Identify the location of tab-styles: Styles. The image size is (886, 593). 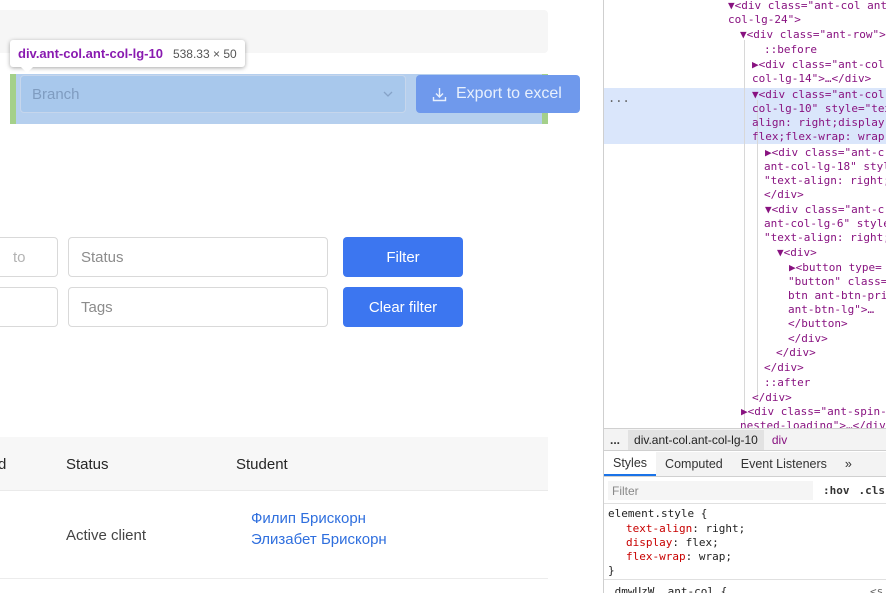
(630, 464).